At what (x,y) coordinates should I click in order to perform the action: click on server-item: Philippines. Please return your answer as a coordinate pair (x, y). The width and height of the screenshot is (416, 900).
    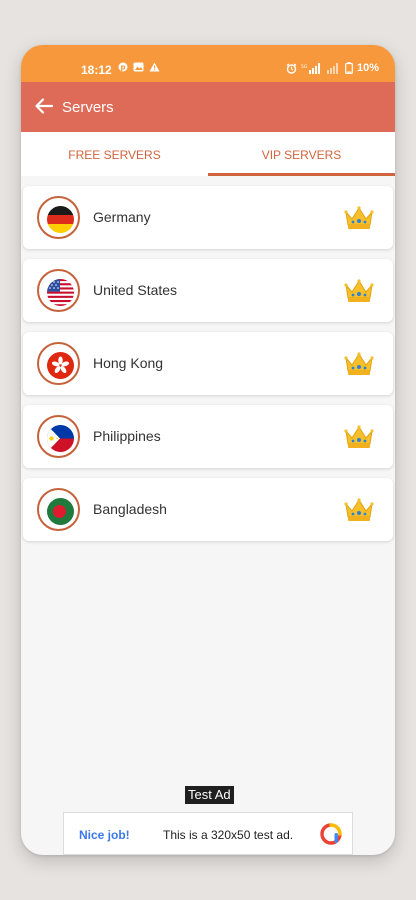
    Looking at the image, I should click on (208, 436).